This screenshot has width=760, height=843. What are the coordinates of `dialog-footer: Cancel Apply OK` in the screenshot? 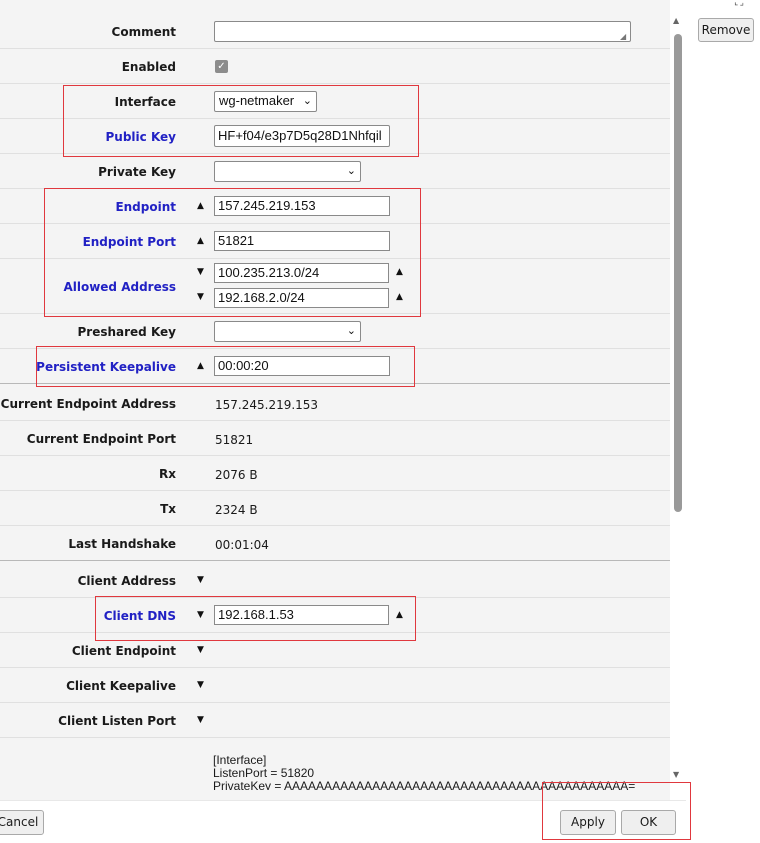 It's located at (343, 821).